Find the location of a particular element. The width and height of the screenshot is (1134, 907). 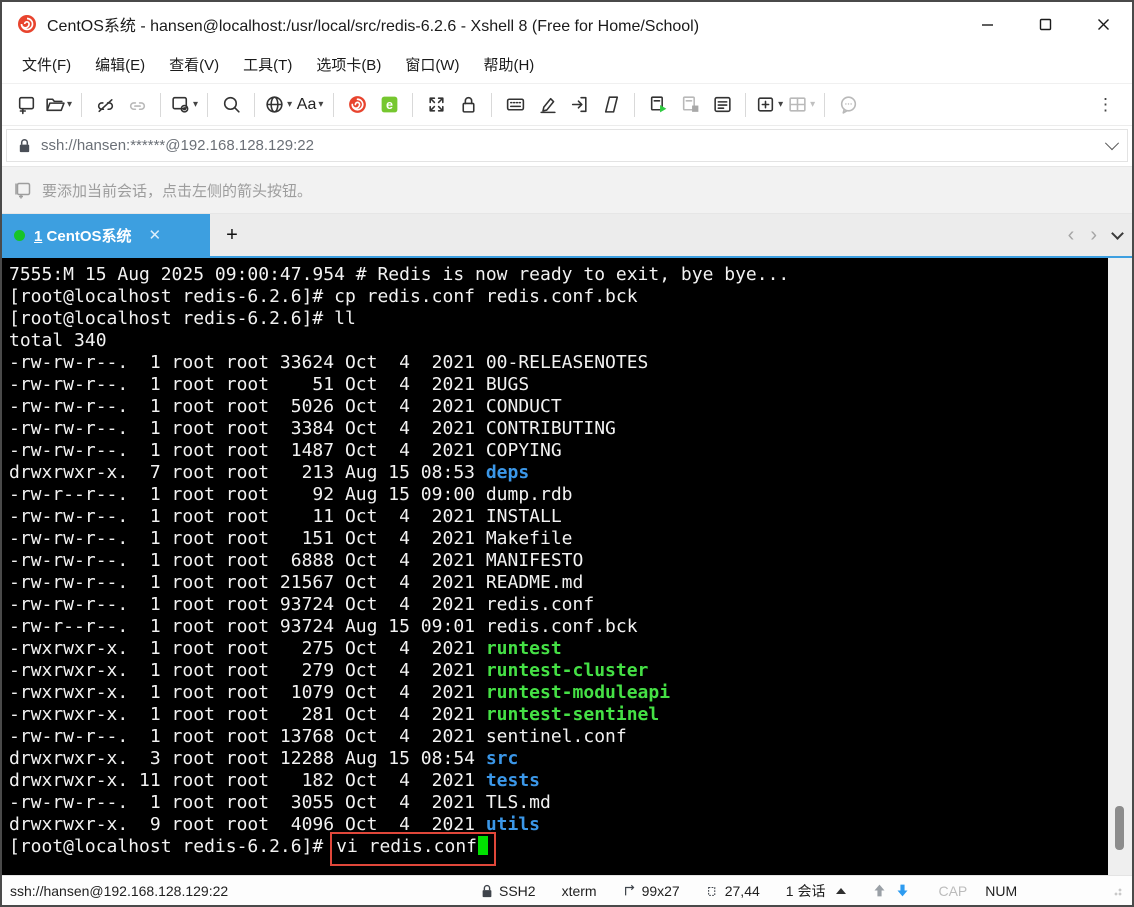

tab-label: 1 CentOS系统 is located at coordinates (83, 236).